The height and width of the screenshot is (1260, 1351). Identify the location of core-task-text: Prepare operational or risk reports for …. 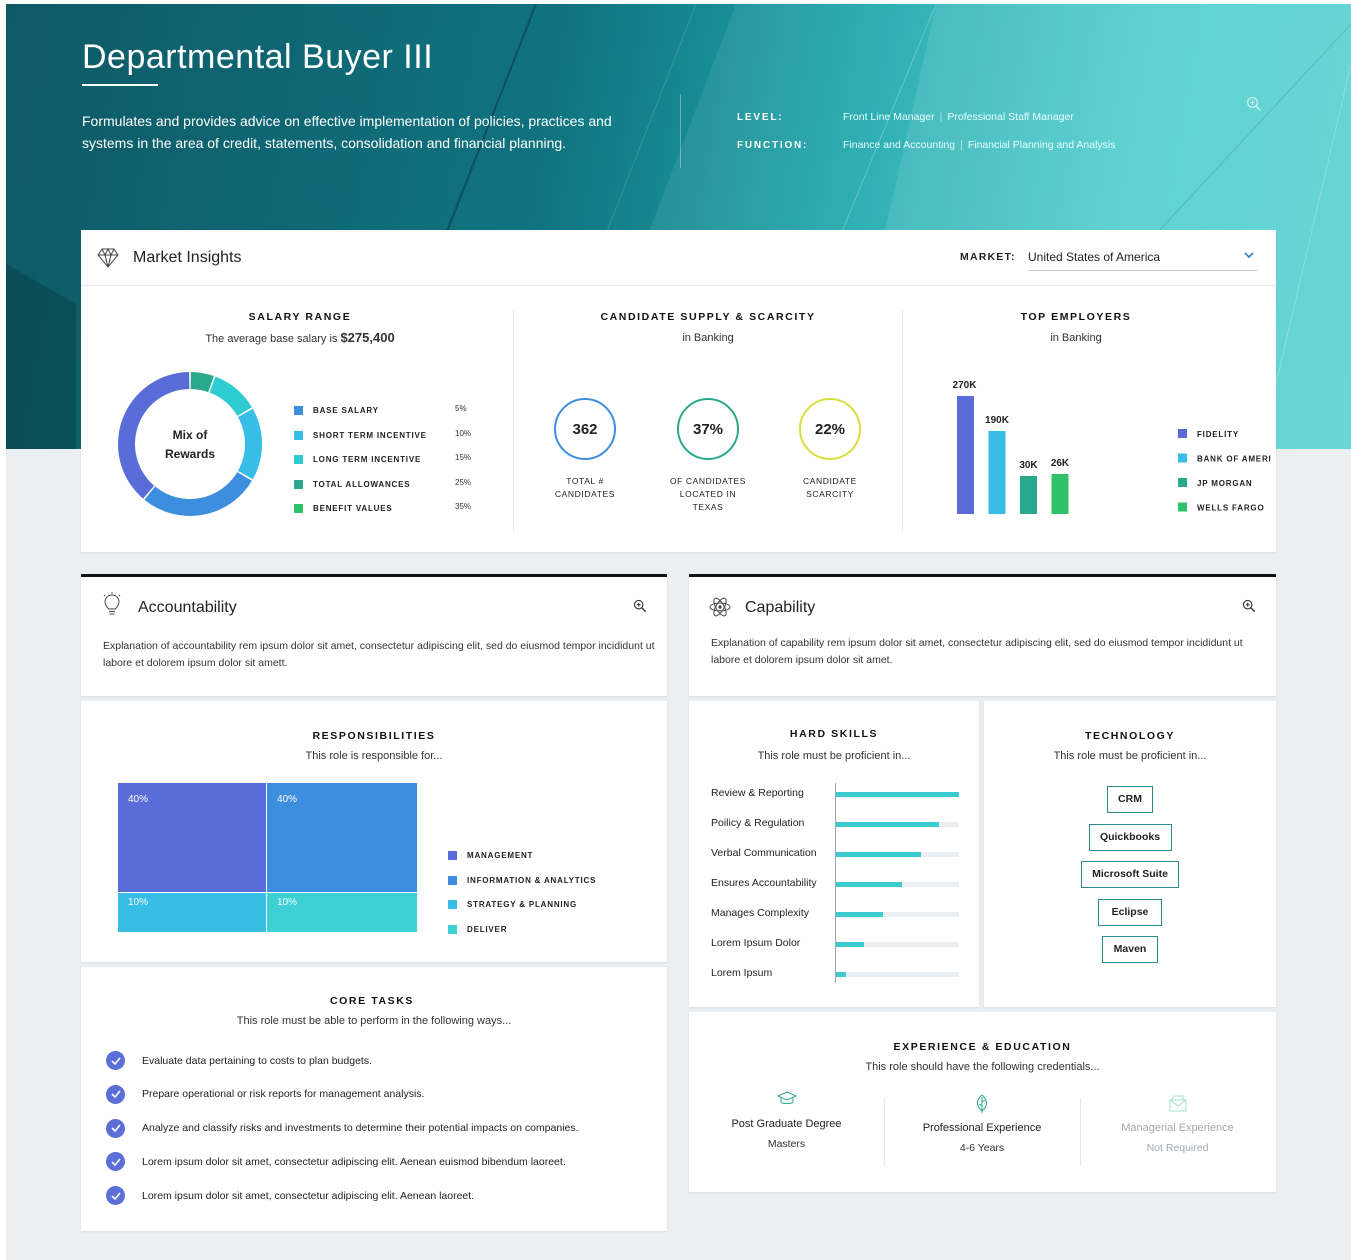
(283, 1094).